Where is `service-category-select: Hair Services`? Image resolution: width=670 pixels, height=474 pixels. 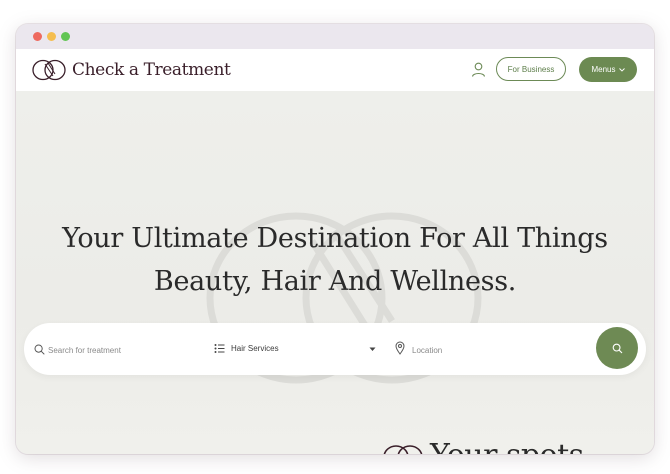
service-category-select: Hair Services is located at coordinates (304, 349).